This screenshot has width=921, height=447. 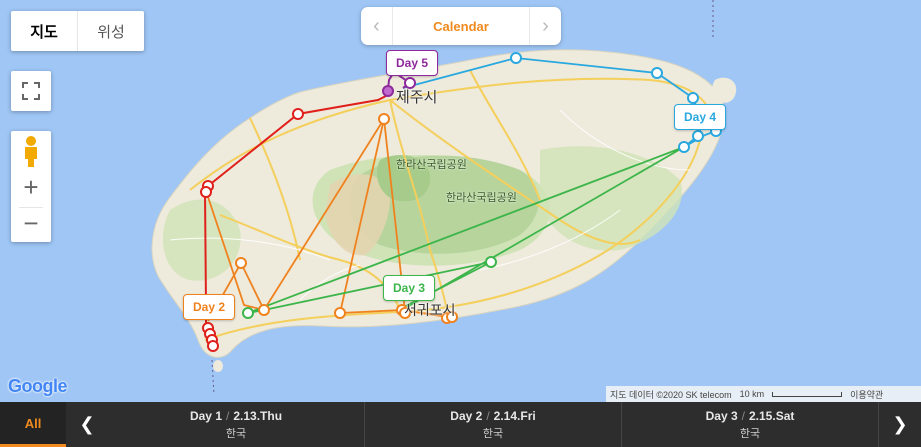 I want to click on day-tag-day4: Day 4, so click(x=700, y=117).